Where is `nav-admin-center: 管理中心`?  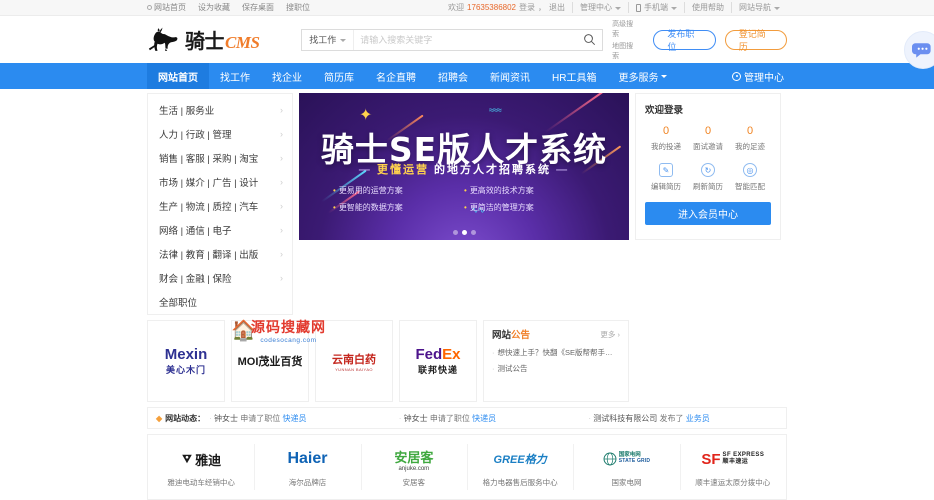
nav-admin-center: 管理中心 is located at coordinates (759, 76).